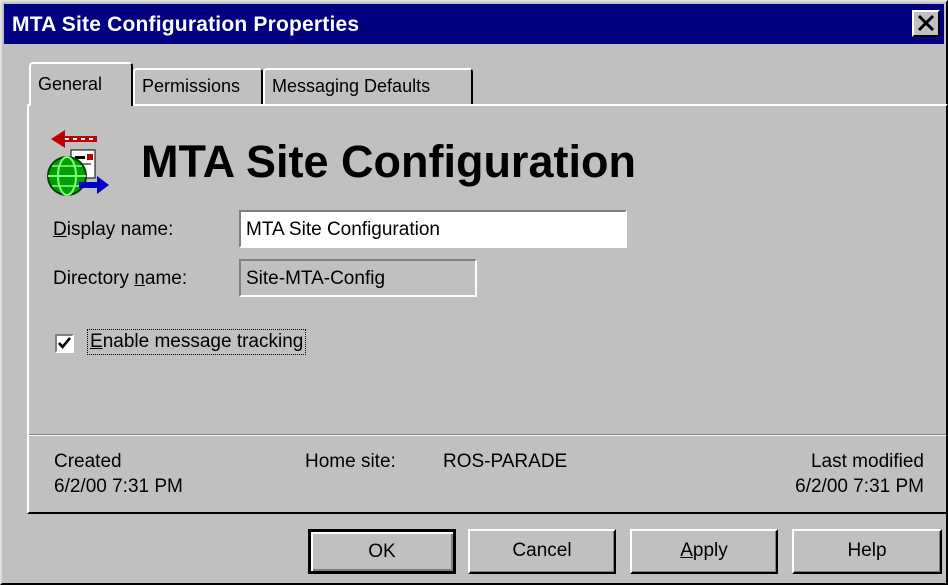 The height and width of the screenshot is (585, 948). What do you see at coordinates (88, 461) in the screenshot?
I see `created-label: Created` at bounding box center [88, 461].